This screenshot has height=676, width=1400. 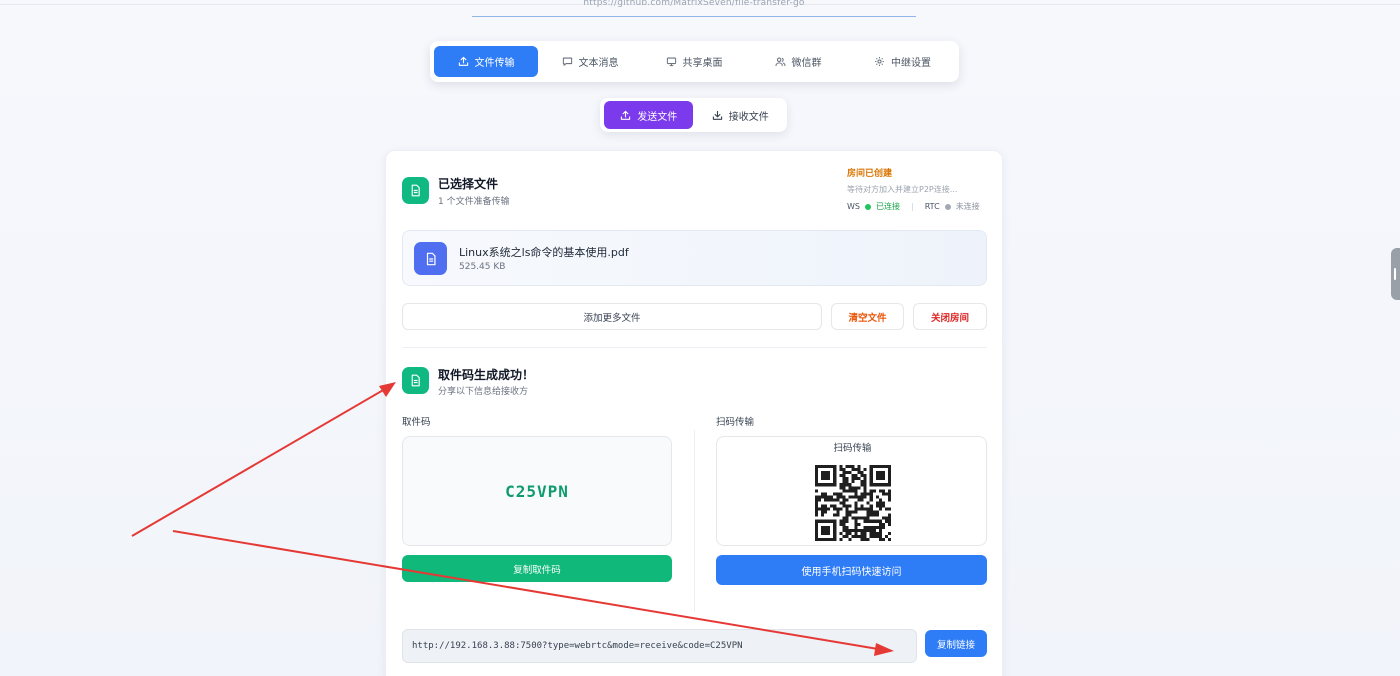 I want to click on mode-tab-bar: 发送文件 接收文件, so click(x=693, y=115).